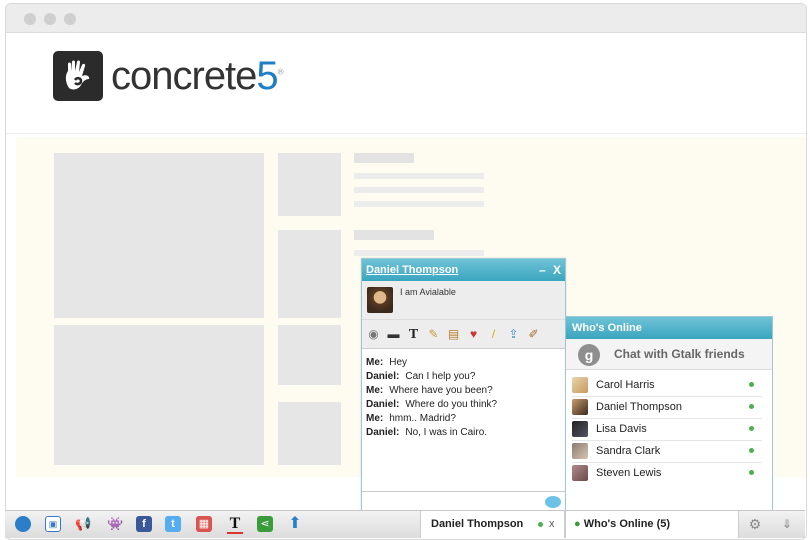  I want to click on pencil-icon: /, so click(493, 334).